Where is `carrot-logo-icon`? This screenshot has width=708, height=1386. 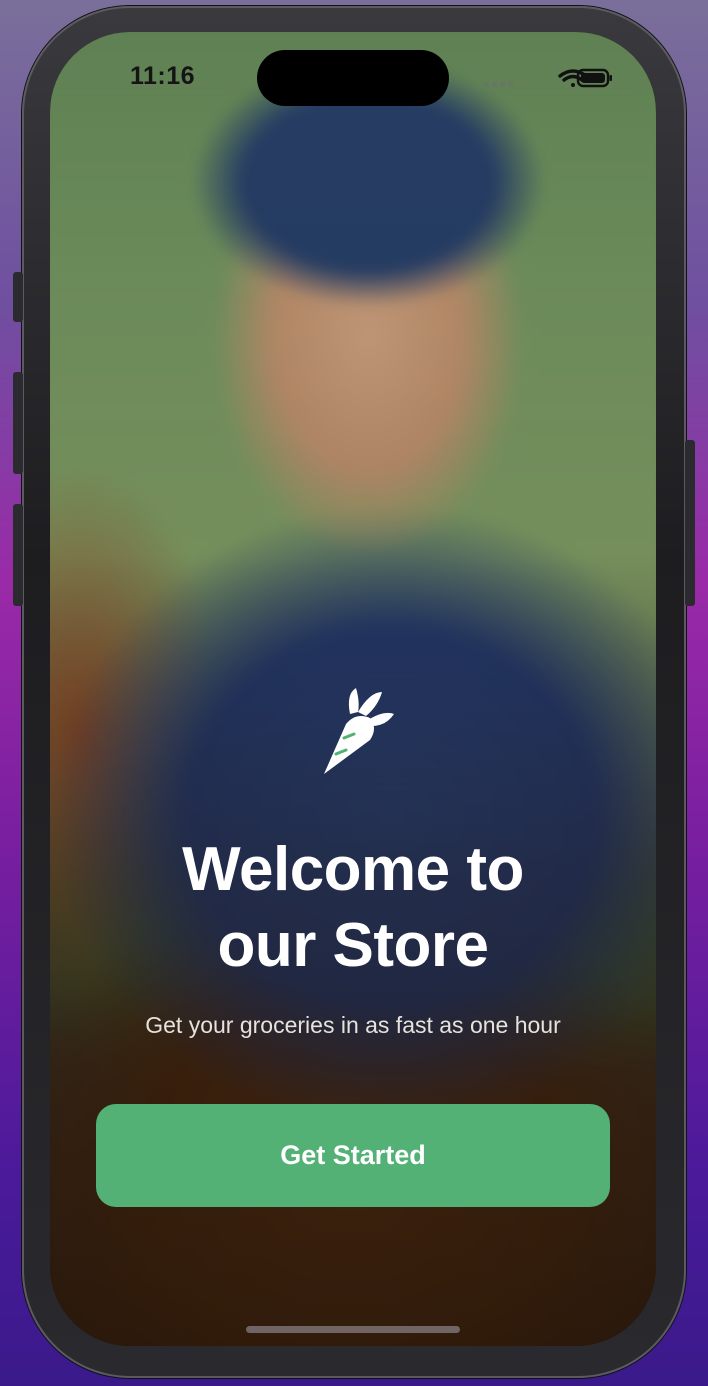
carrot-logo-icon is located at coordinates (359, 731).